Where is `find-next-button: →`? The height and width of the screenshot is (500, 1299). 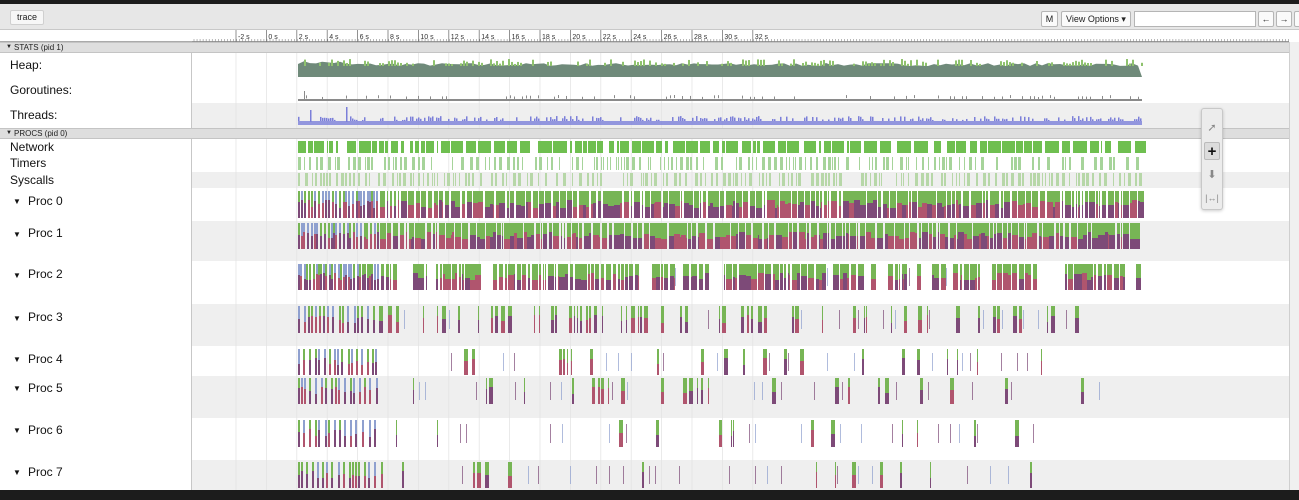
find-next-button: → is located at coordinates (1284, 19).